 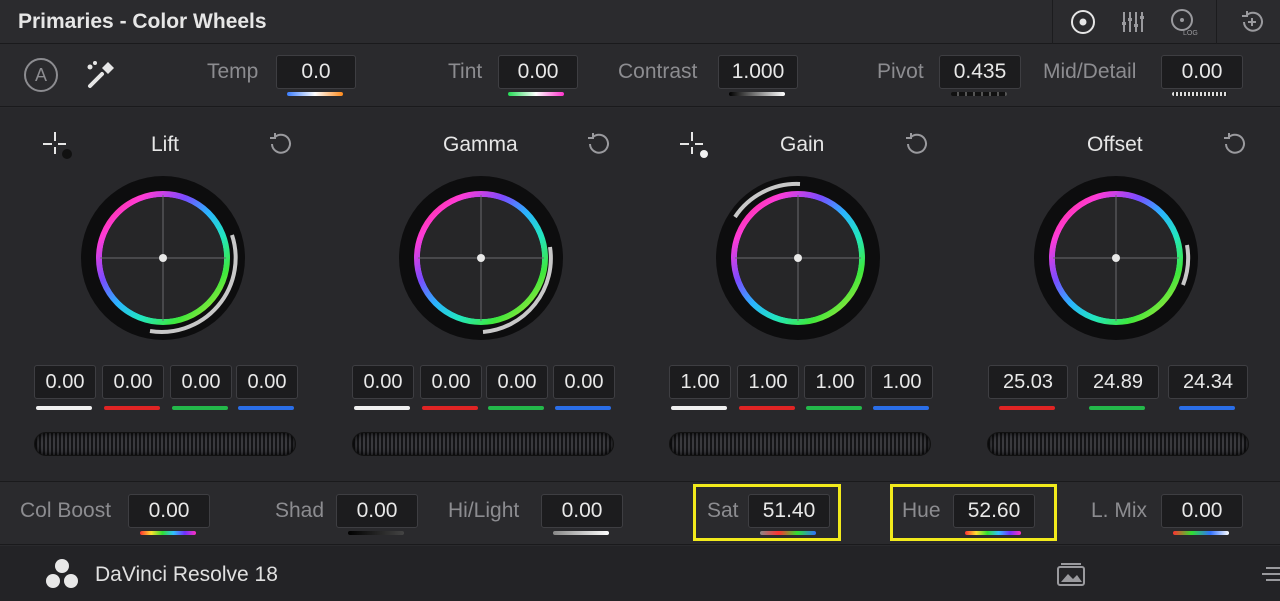 I want to click on offset-blue-bar, so click(x=1207, y=408).